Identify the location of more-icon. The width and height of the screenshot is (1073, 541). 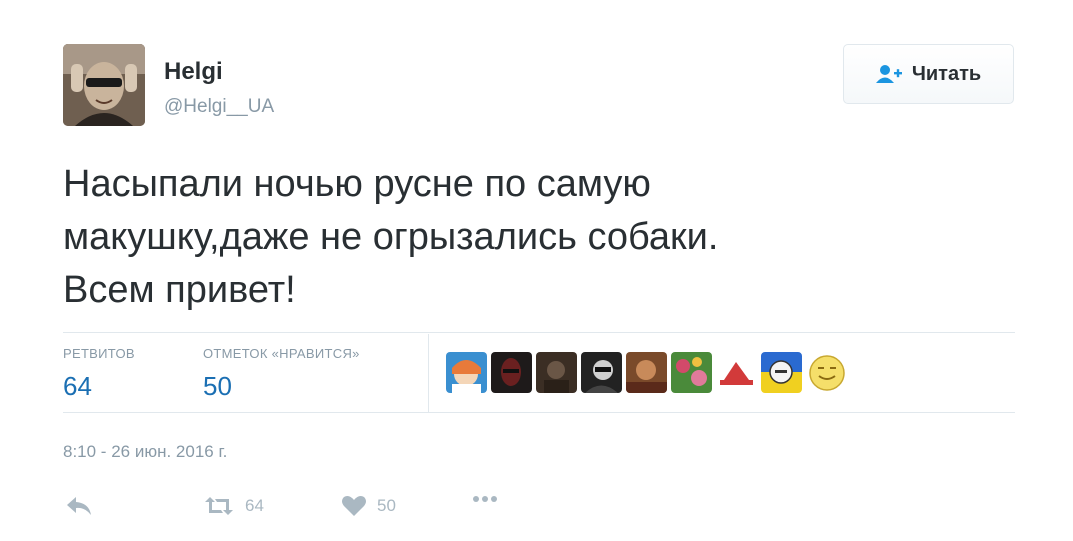
(485, 499).